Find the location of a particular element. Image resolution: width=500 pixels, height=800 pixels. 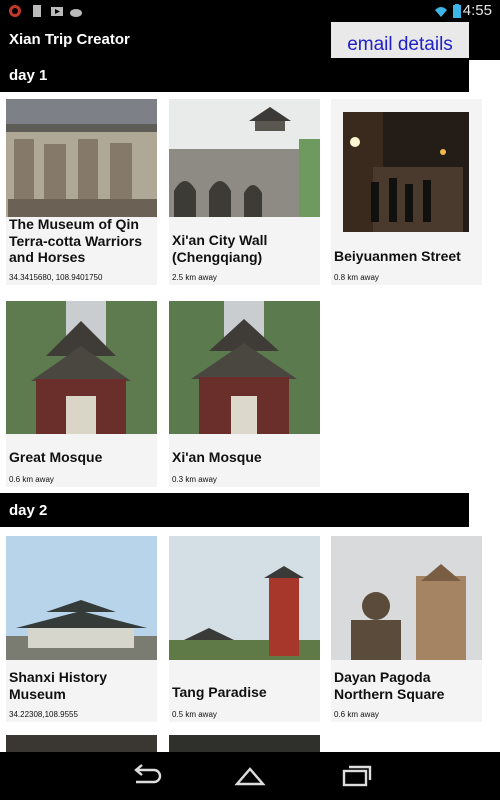

place-name: Great Mosque is located at coordinates (56, 457).